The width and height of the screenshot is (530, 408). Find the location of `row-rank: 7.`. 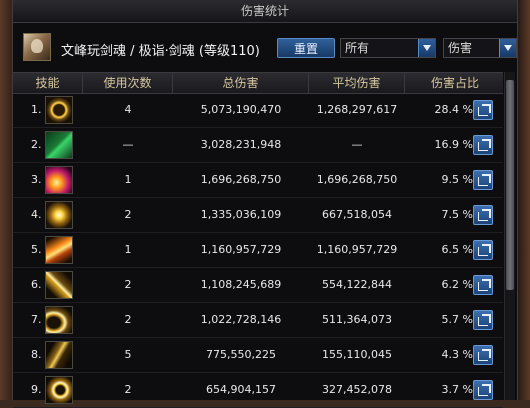

row-rank: 7. is located at coordinates (36, 319).